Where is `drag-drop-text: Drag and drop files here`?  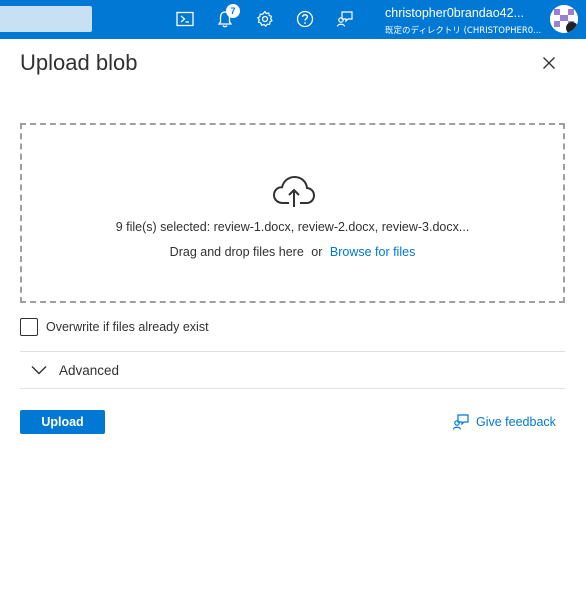
drag-drop-text: Drag and drop files here is located at coordinates (236, 252).